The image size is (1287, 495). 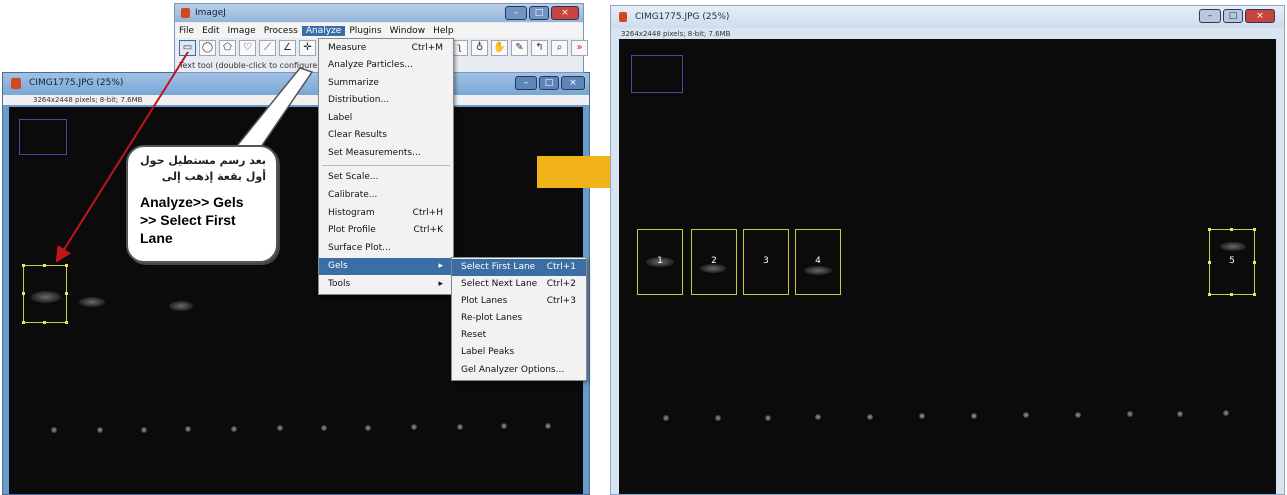 I want to click on callout-english-line-1: Analyze>> Gels, so click(x=192, y=202).